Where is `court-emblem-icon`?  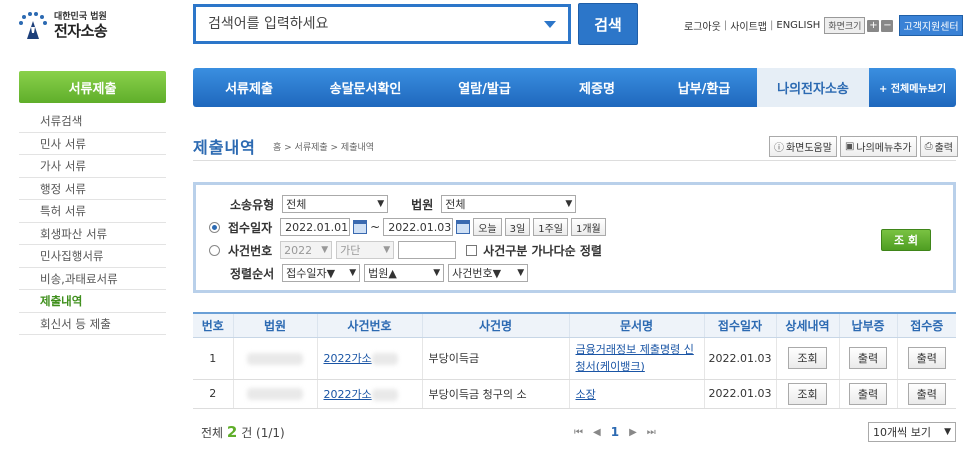
court-emblem-icon is located at coordinates (33, 25).